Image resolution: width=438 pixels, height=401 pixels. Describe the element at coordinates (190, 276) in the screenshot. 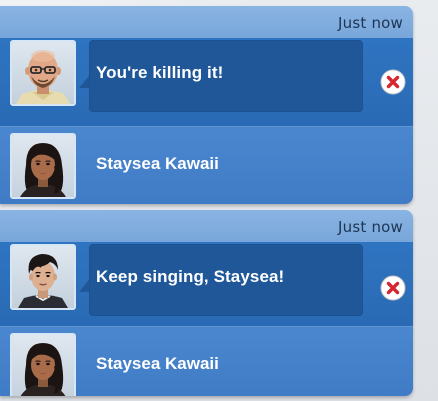

I see `message-text: Keep singing, Staysea!` at that location.